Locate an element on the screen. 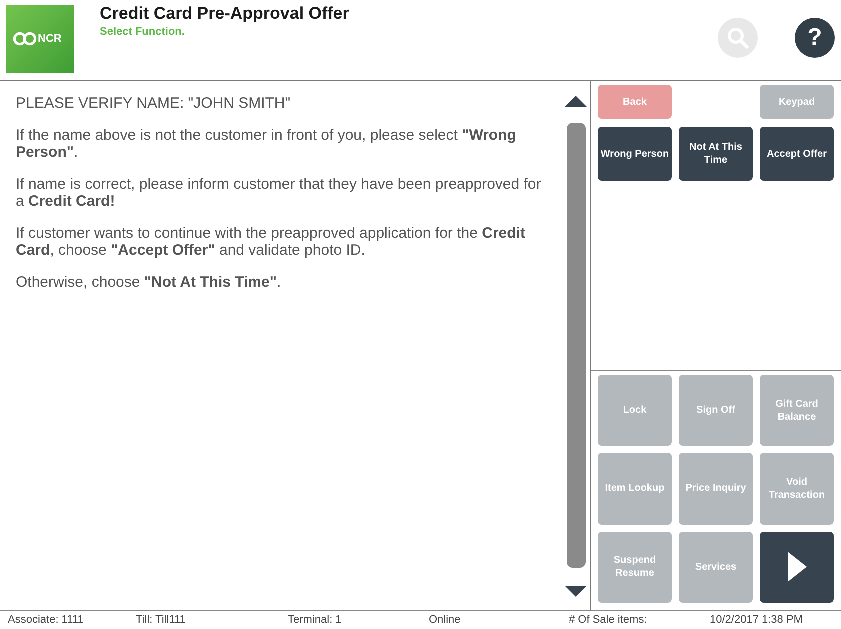 The width and height of the screenshot is (841, 629). play-triangle-icon is located at coordinates (797, 567).